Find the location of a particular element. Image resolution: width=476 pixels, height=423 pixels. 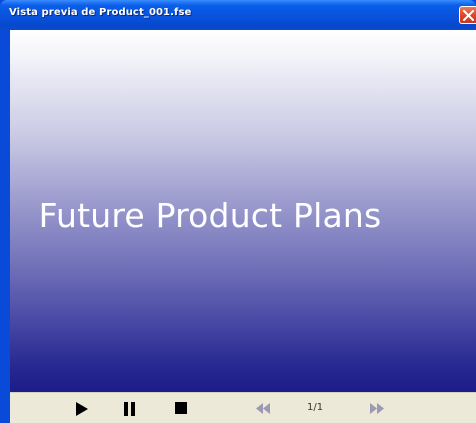

pause-icon is located at coordinates (130, 409).